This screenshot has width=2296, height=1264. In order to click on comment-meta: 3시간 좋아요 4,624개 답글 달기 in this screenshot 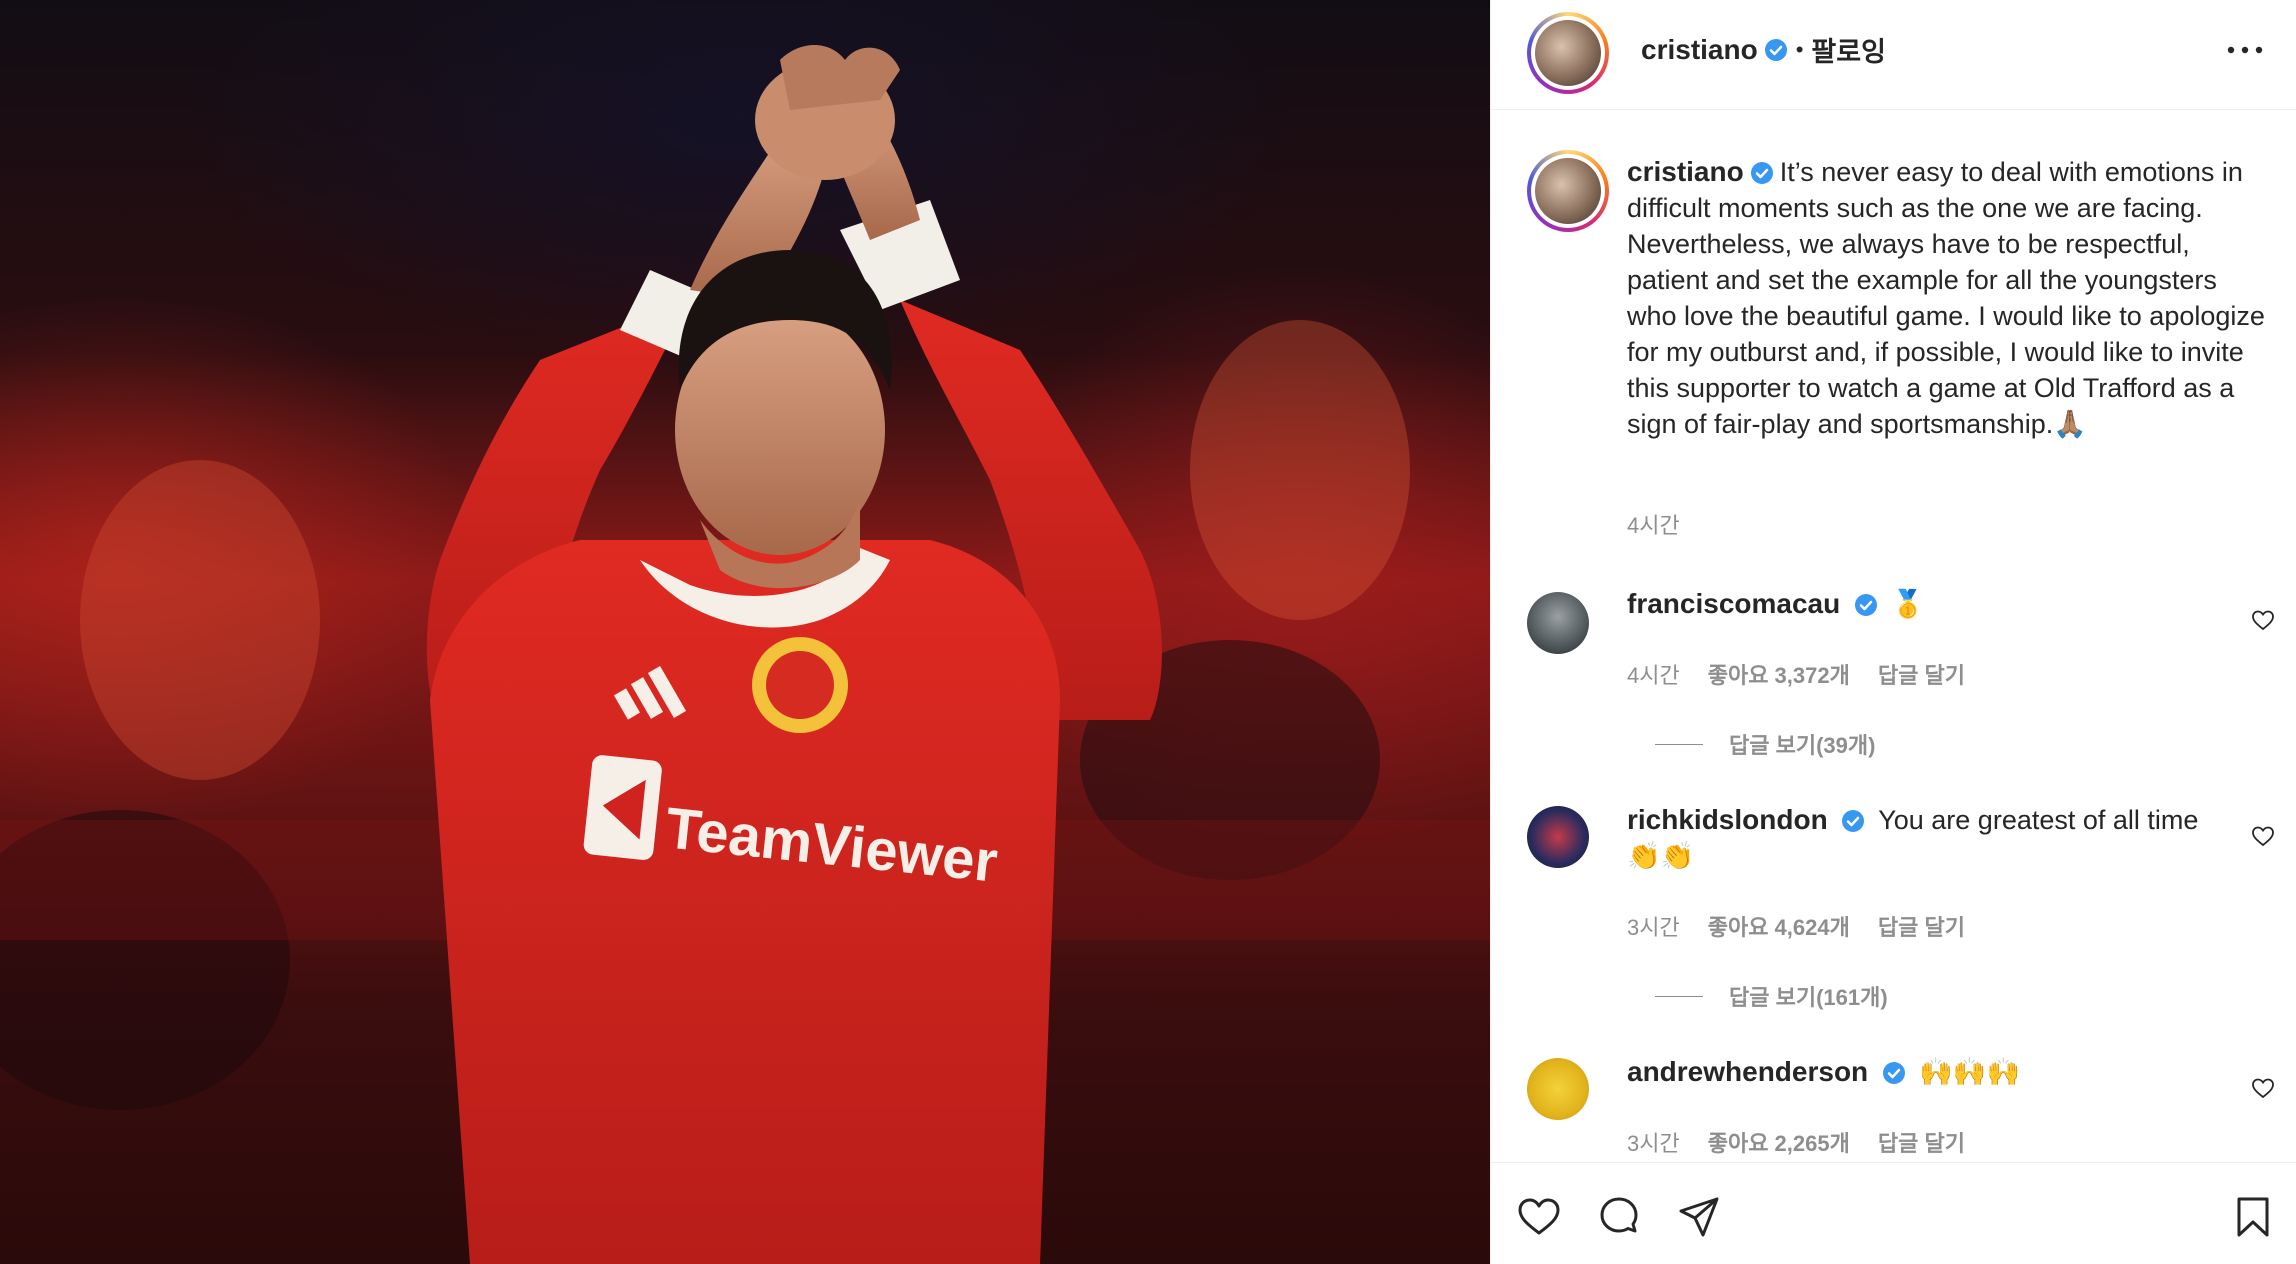, I will do `click(1796, 926)`.